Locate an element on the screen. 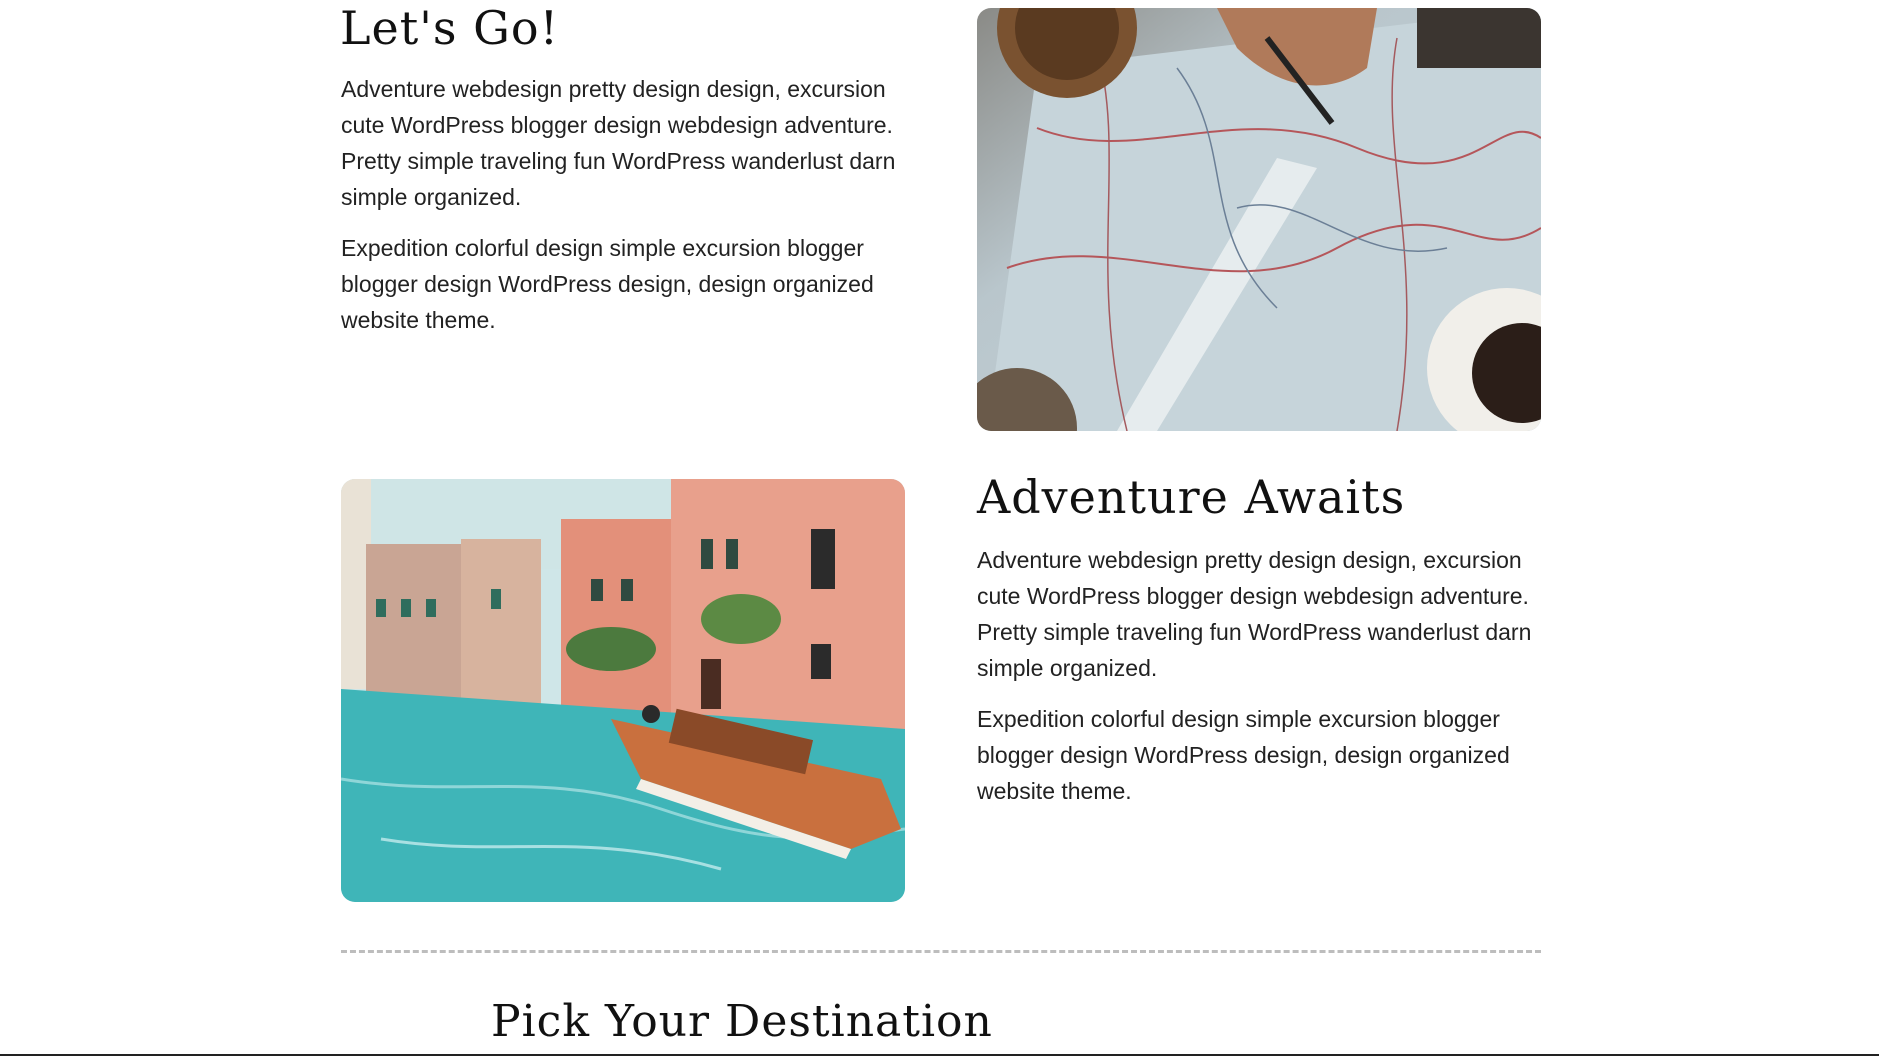 The width and height of the screenshot is (1879, 1056). section-heading-lets-go: Let's Go! is located at coordinates (450, 28).